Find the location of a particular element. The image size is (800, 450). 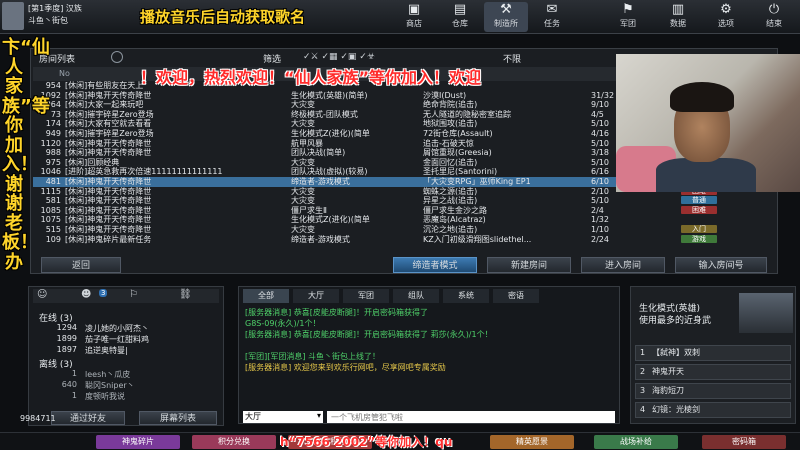

webcam-person-shirt is located at coordinates (706, 175).